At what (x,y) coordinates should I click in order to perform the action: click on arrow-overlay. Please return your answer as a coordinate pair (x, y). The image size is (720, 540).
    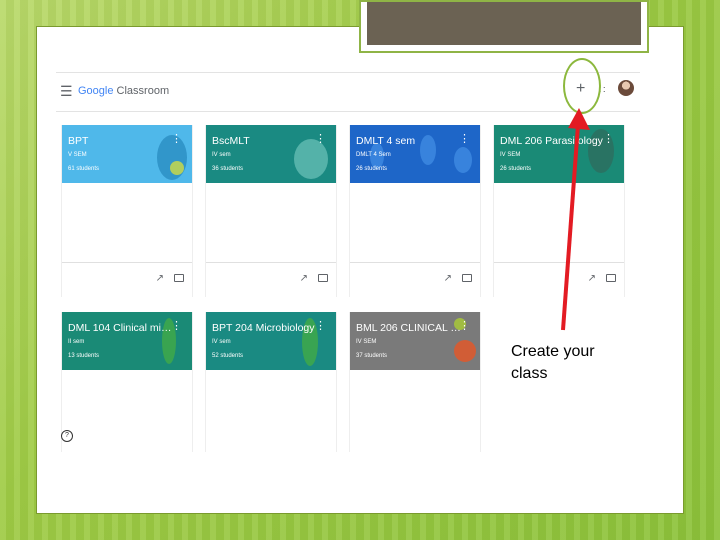
    Looking at the image, I should click on (575, 219).